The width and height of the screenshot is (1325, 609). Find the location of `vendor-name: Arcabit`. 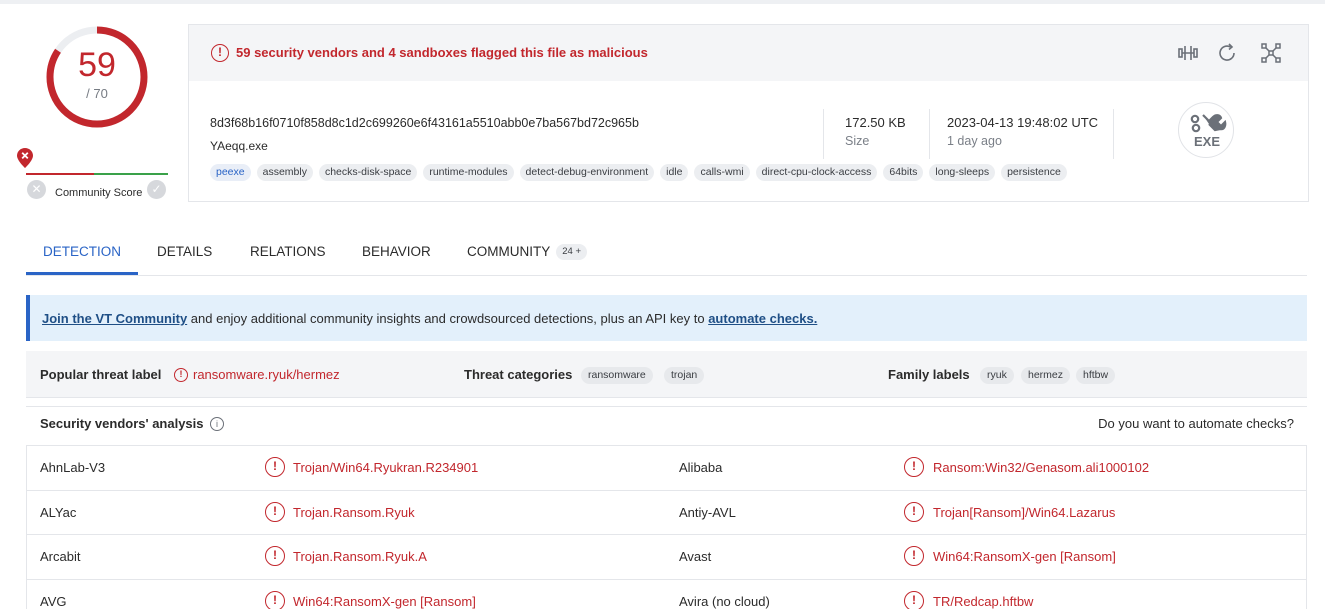

vendor-name: Arcabit is located at coordinates (60, 556).